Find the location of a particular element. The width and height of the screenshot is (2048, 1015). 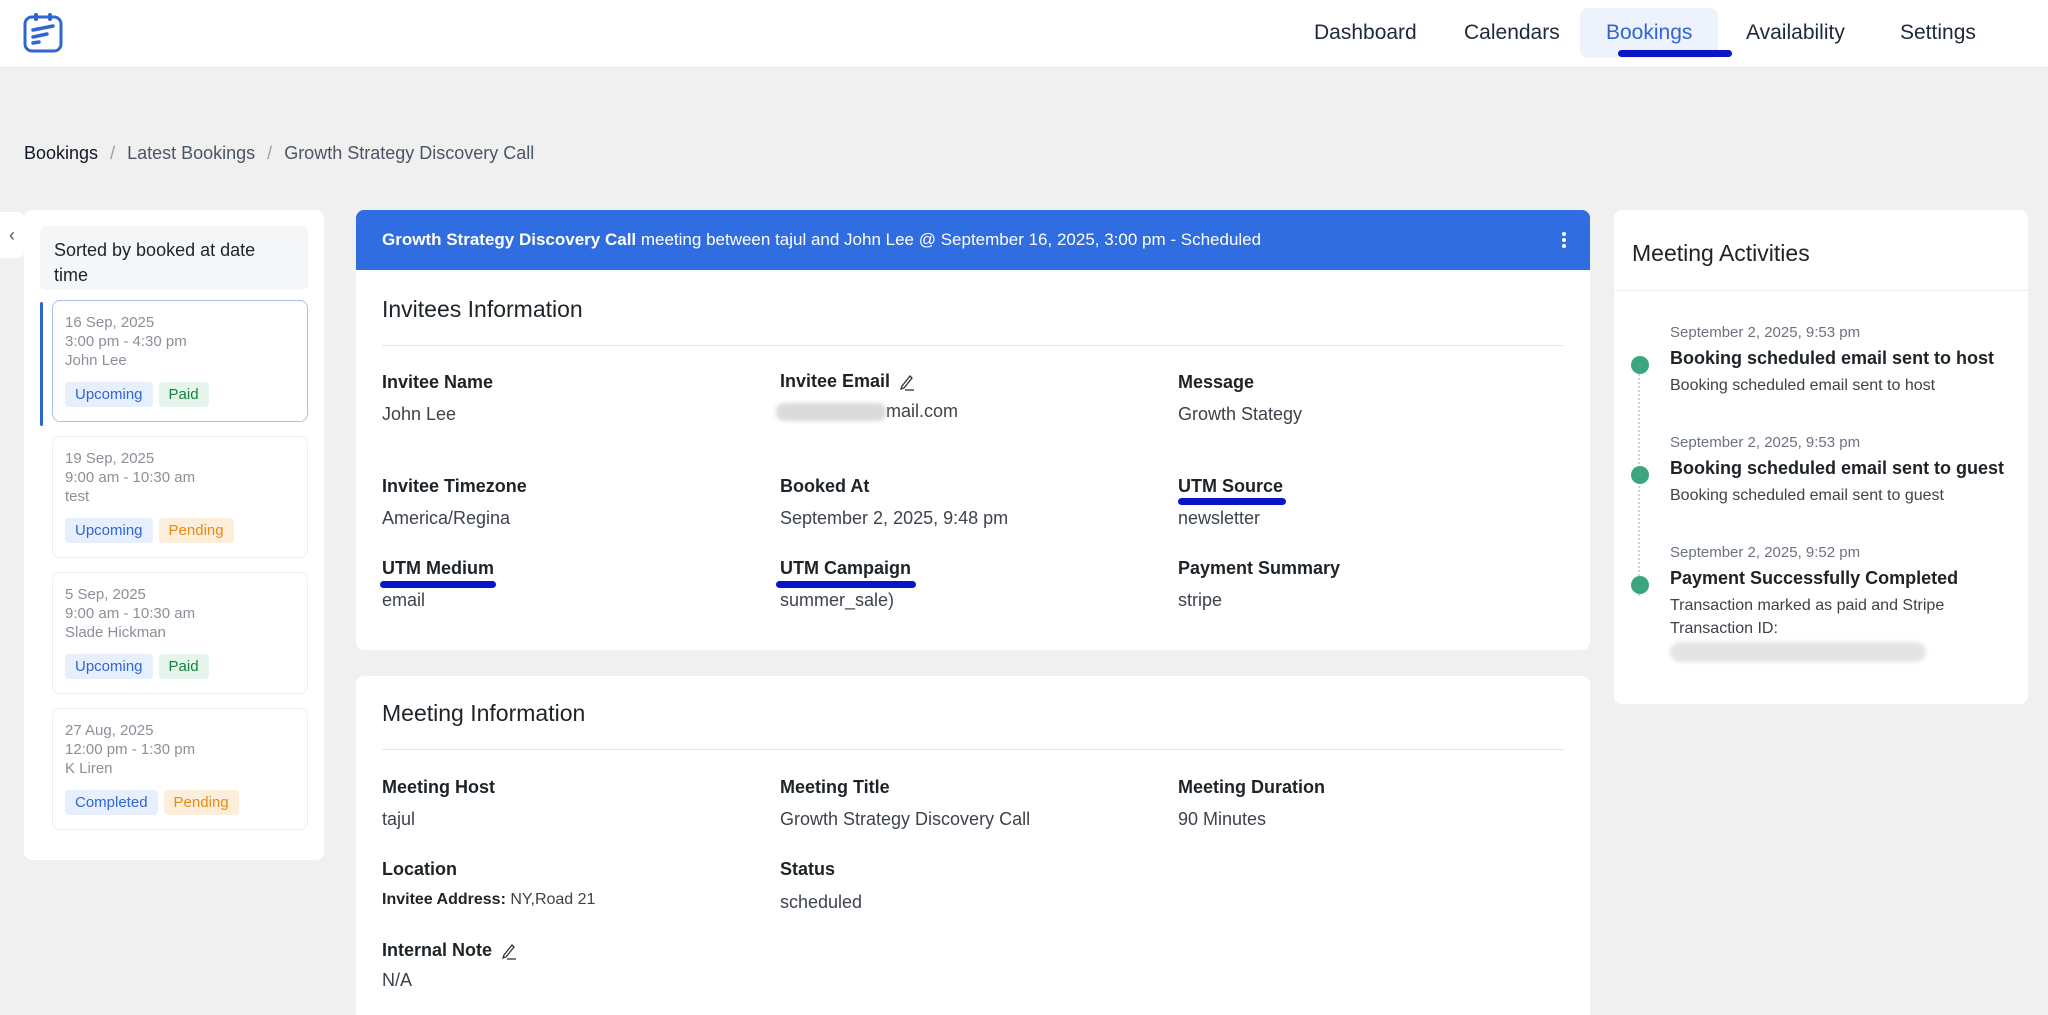

breadcrumb-current: Growth Strategy Discovery Call is located at coordinates (409, 153).